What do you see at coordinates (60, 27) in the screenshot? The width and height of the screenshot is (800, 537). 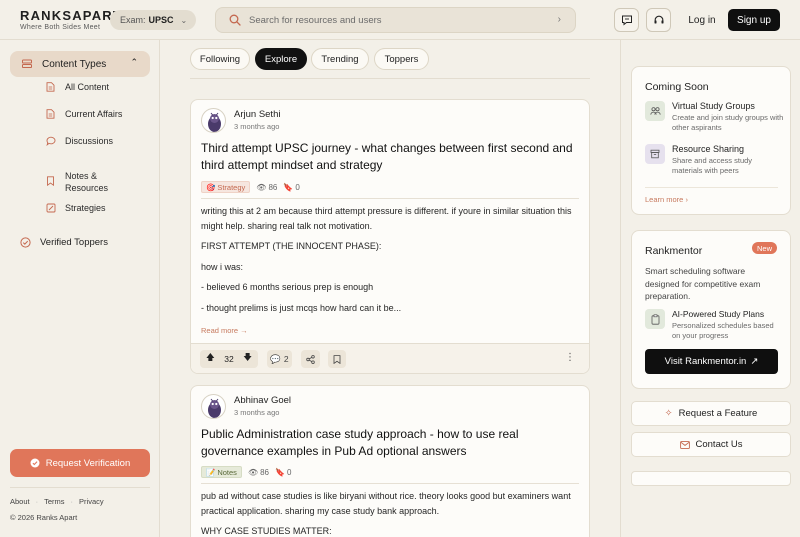 I see `logo-tagline: Where Both Sides Meet` at bounding box center [60, 27].